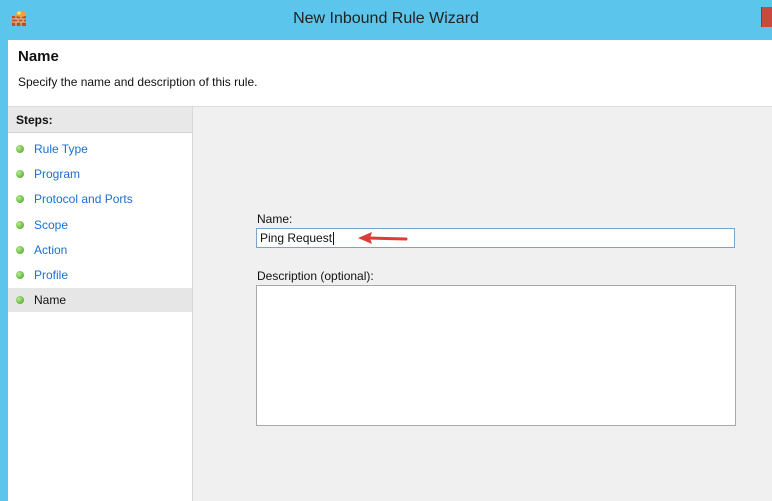 Image resolution: width=772 pixels, height=501 pixels. I want to click on name-label: Name:, so click(275, 219).